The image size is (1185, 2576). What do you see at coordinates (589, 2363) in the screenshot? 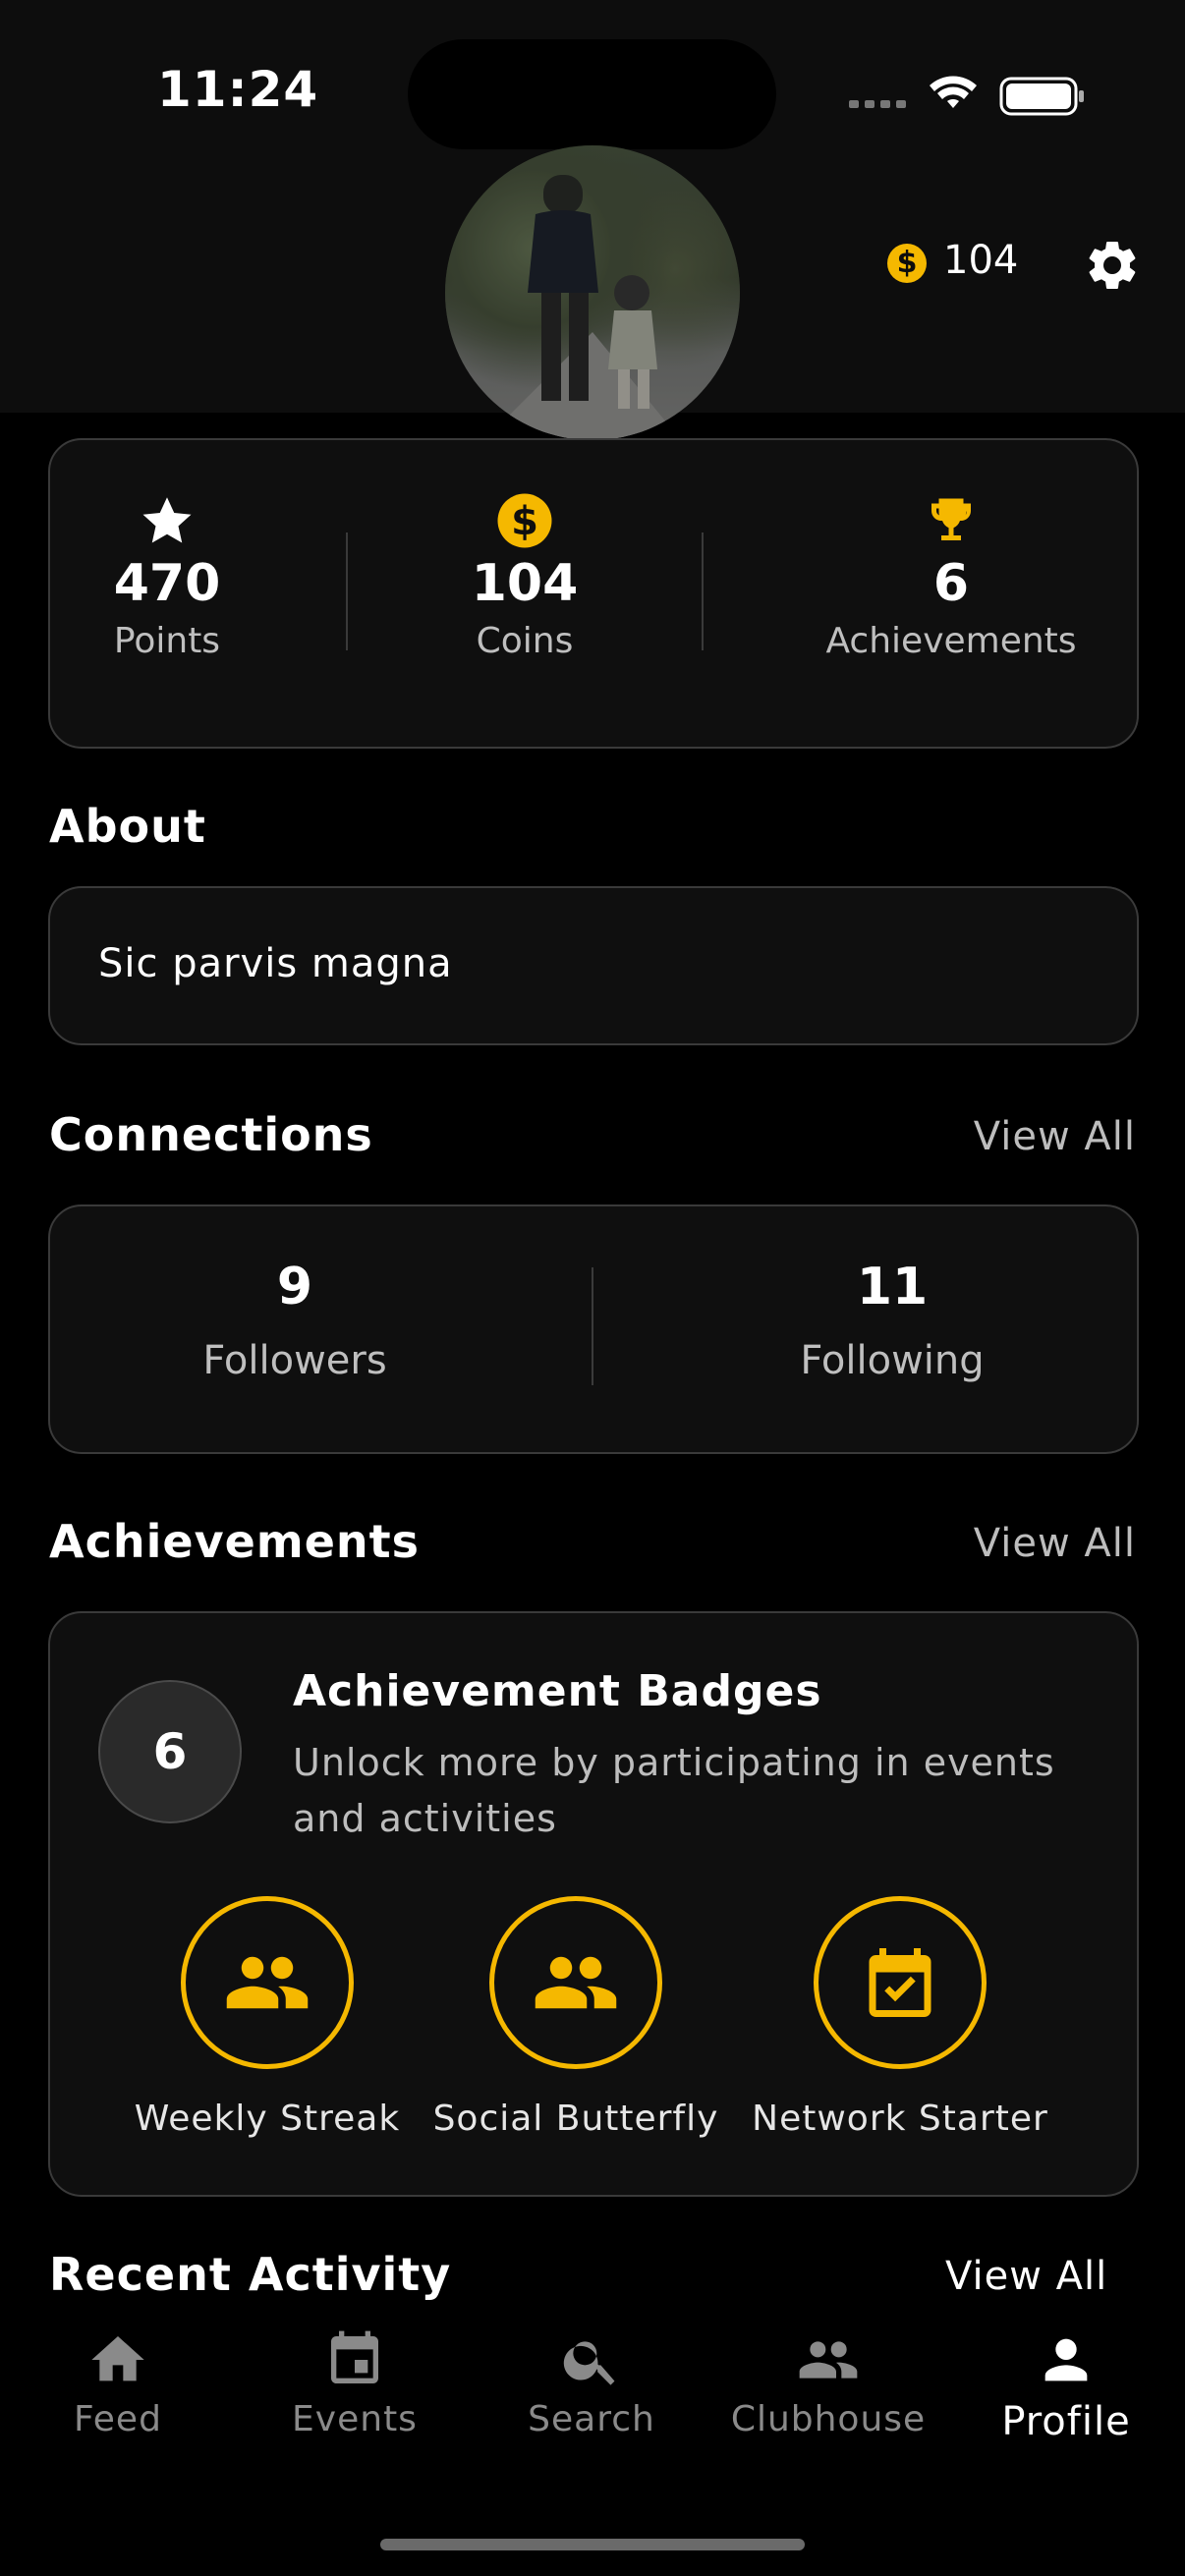
I see `search-icon` at bounding box center [589, 2363].